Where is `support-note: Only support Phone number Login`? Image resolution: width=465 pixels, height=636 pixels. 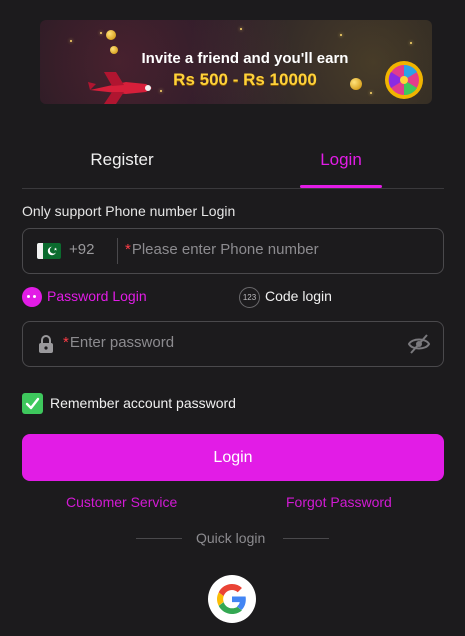
support-note: Only support Phone number Login is located at coordinates (129, 211).